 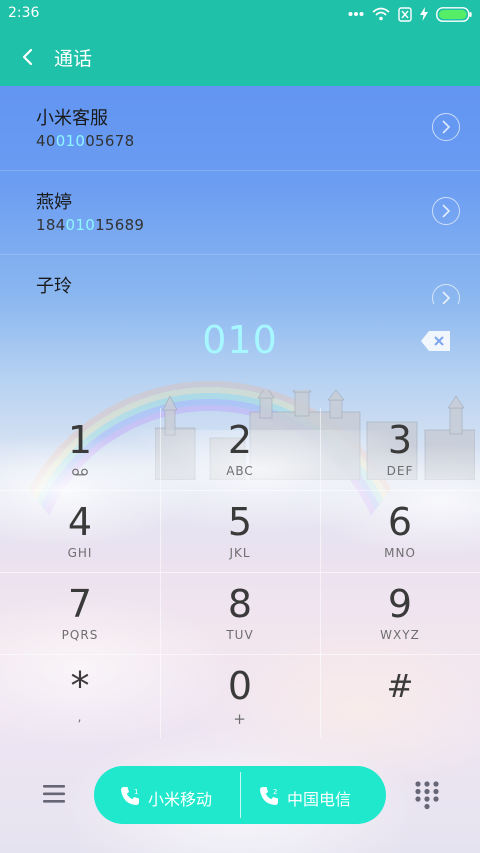 I want to click on key-digit: *, so click(x=80, y=686).